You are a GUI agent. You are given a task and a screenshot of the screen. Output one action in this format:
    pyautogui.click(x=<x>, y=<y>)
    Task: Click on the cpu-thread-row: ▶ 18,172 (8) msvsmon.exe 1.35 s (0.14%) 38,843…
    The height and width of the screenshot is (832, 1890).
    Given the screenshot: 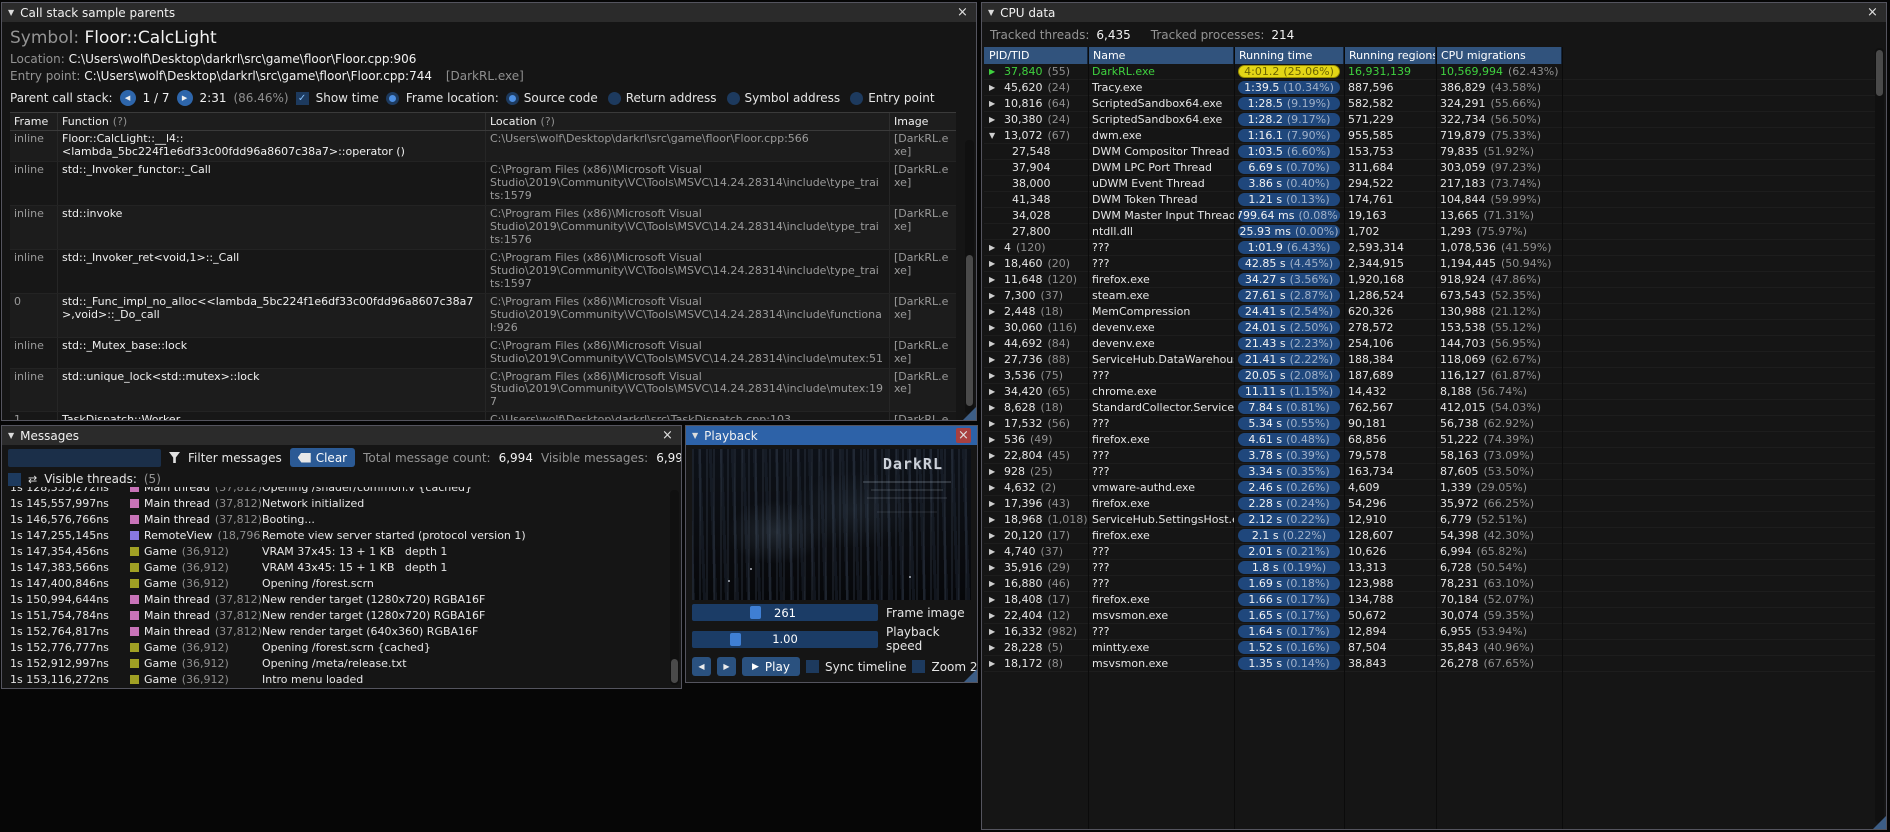 What is the action you would take?
    pyautogui.click(x=1434, y=664)
    